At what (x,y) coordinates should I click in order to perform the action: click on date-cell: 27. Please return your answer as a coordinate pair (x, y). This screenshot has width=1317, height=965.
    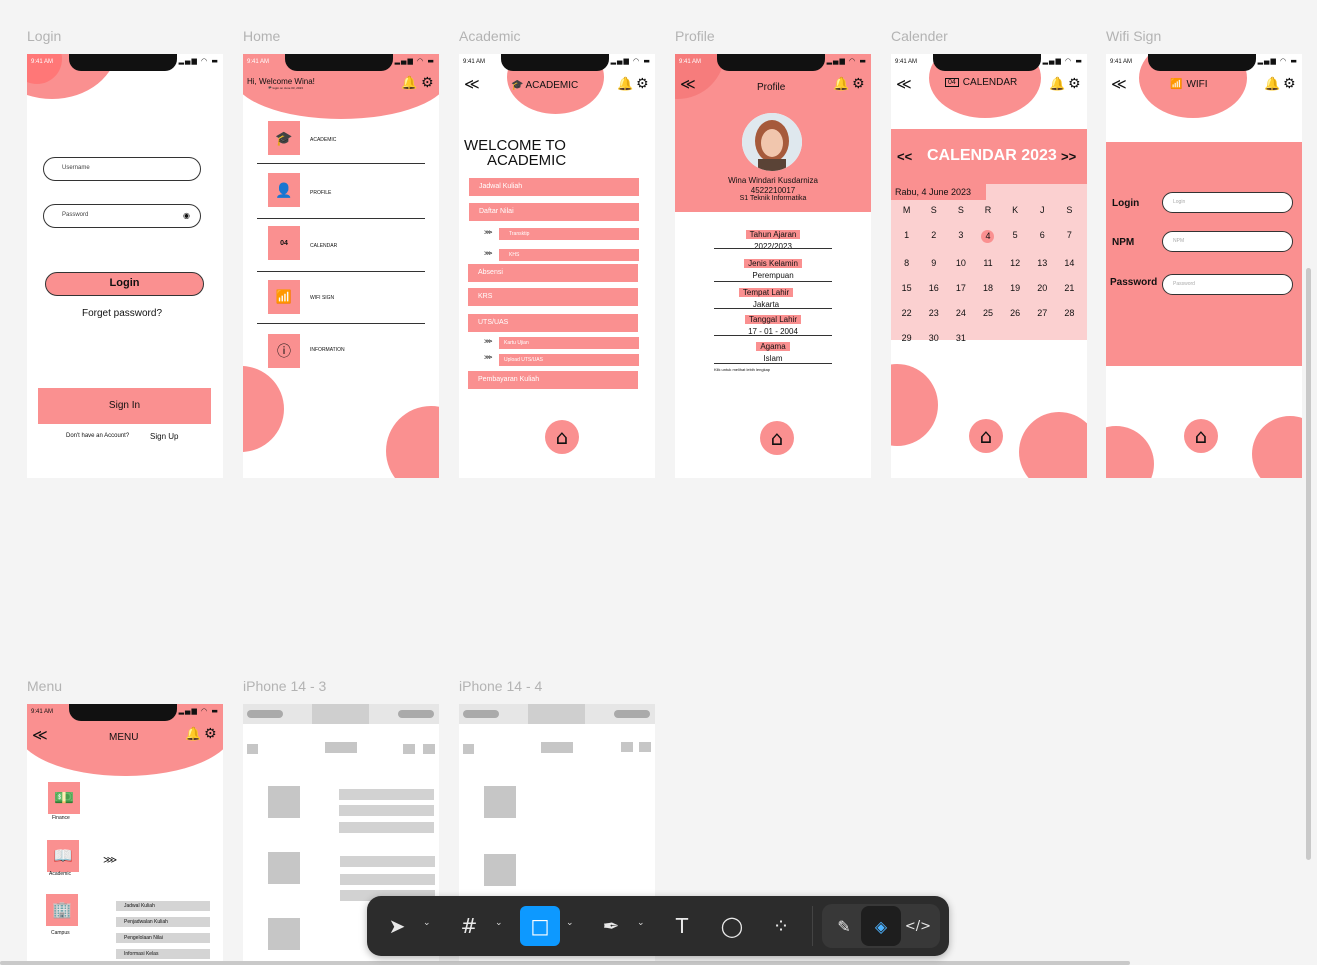
    Looking at the image, I should click on (1042, 313).